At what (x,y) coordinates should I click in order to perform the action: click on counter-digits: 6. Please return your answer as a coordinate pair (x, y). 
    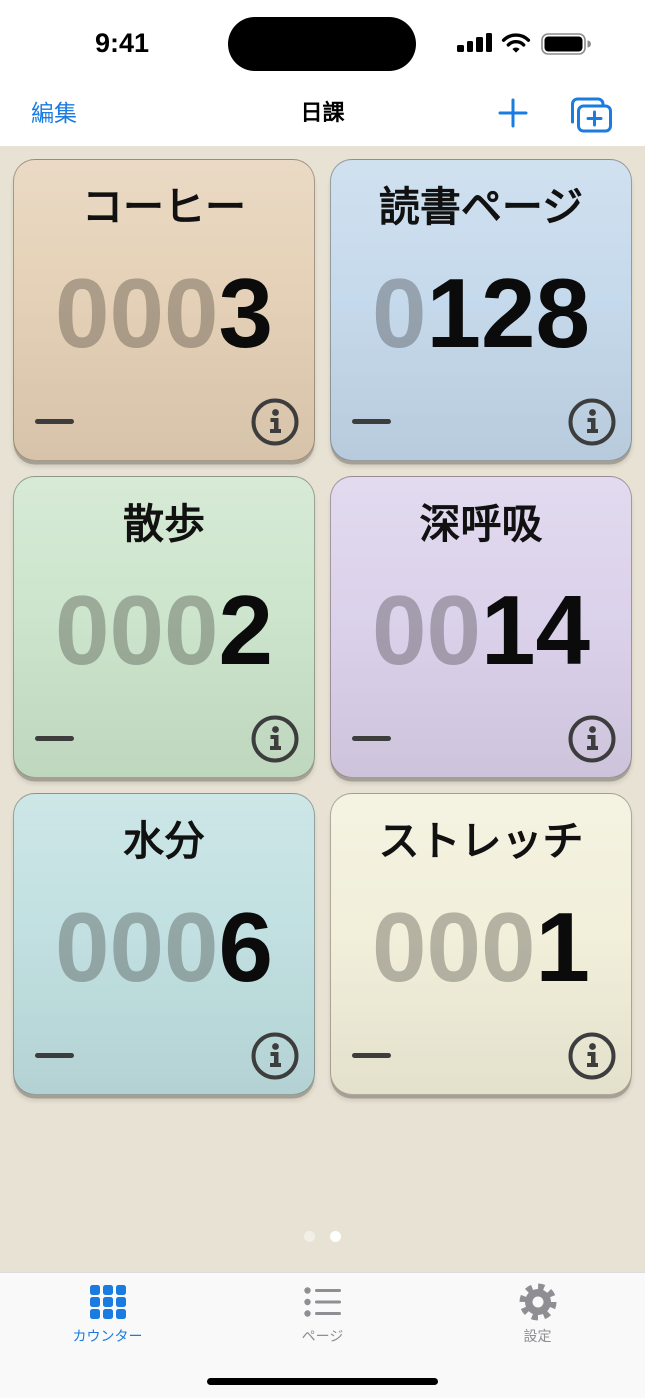
    Looking at the image, I should click on (246, 947).